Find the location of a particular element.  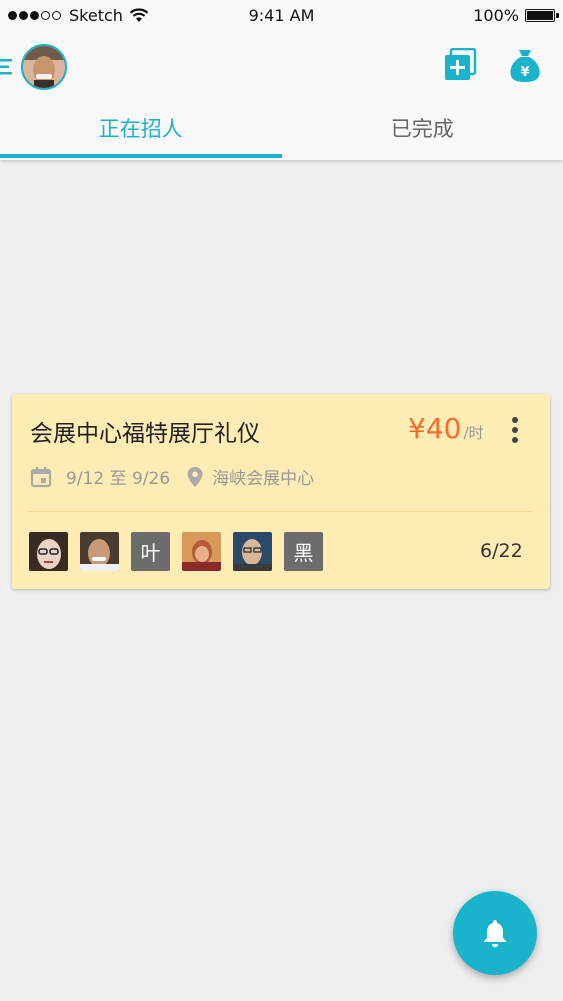

tab-completed: 已完成 is located at coordinates (422, 136).